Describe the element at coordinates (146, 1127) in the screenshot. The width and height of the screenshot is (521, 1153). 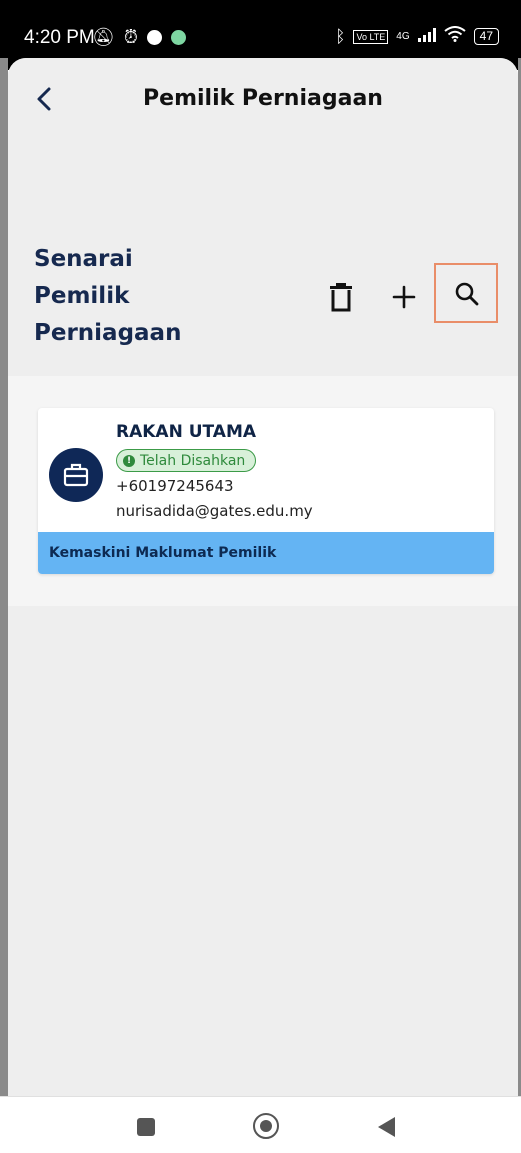
I see `recents-icon` at that location.